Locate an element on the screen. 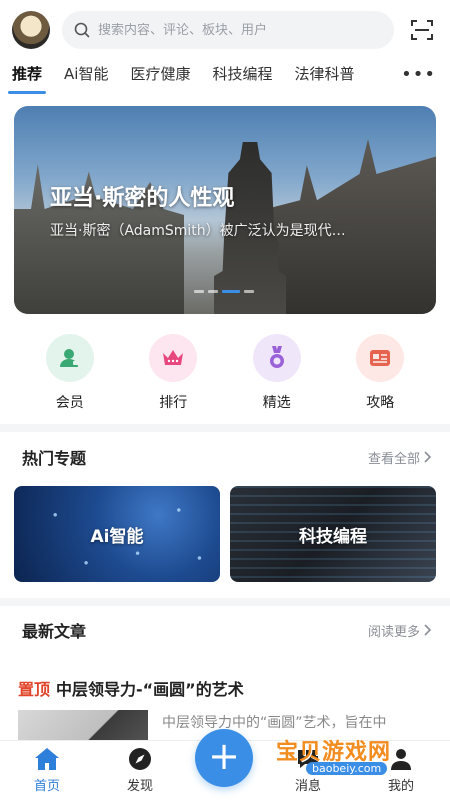 Image resolution: width=450 pixels, height=800 pixels. article-title: 置顶 中层领导力-“画圆”的艺术 is located at coordinates (131, 688).